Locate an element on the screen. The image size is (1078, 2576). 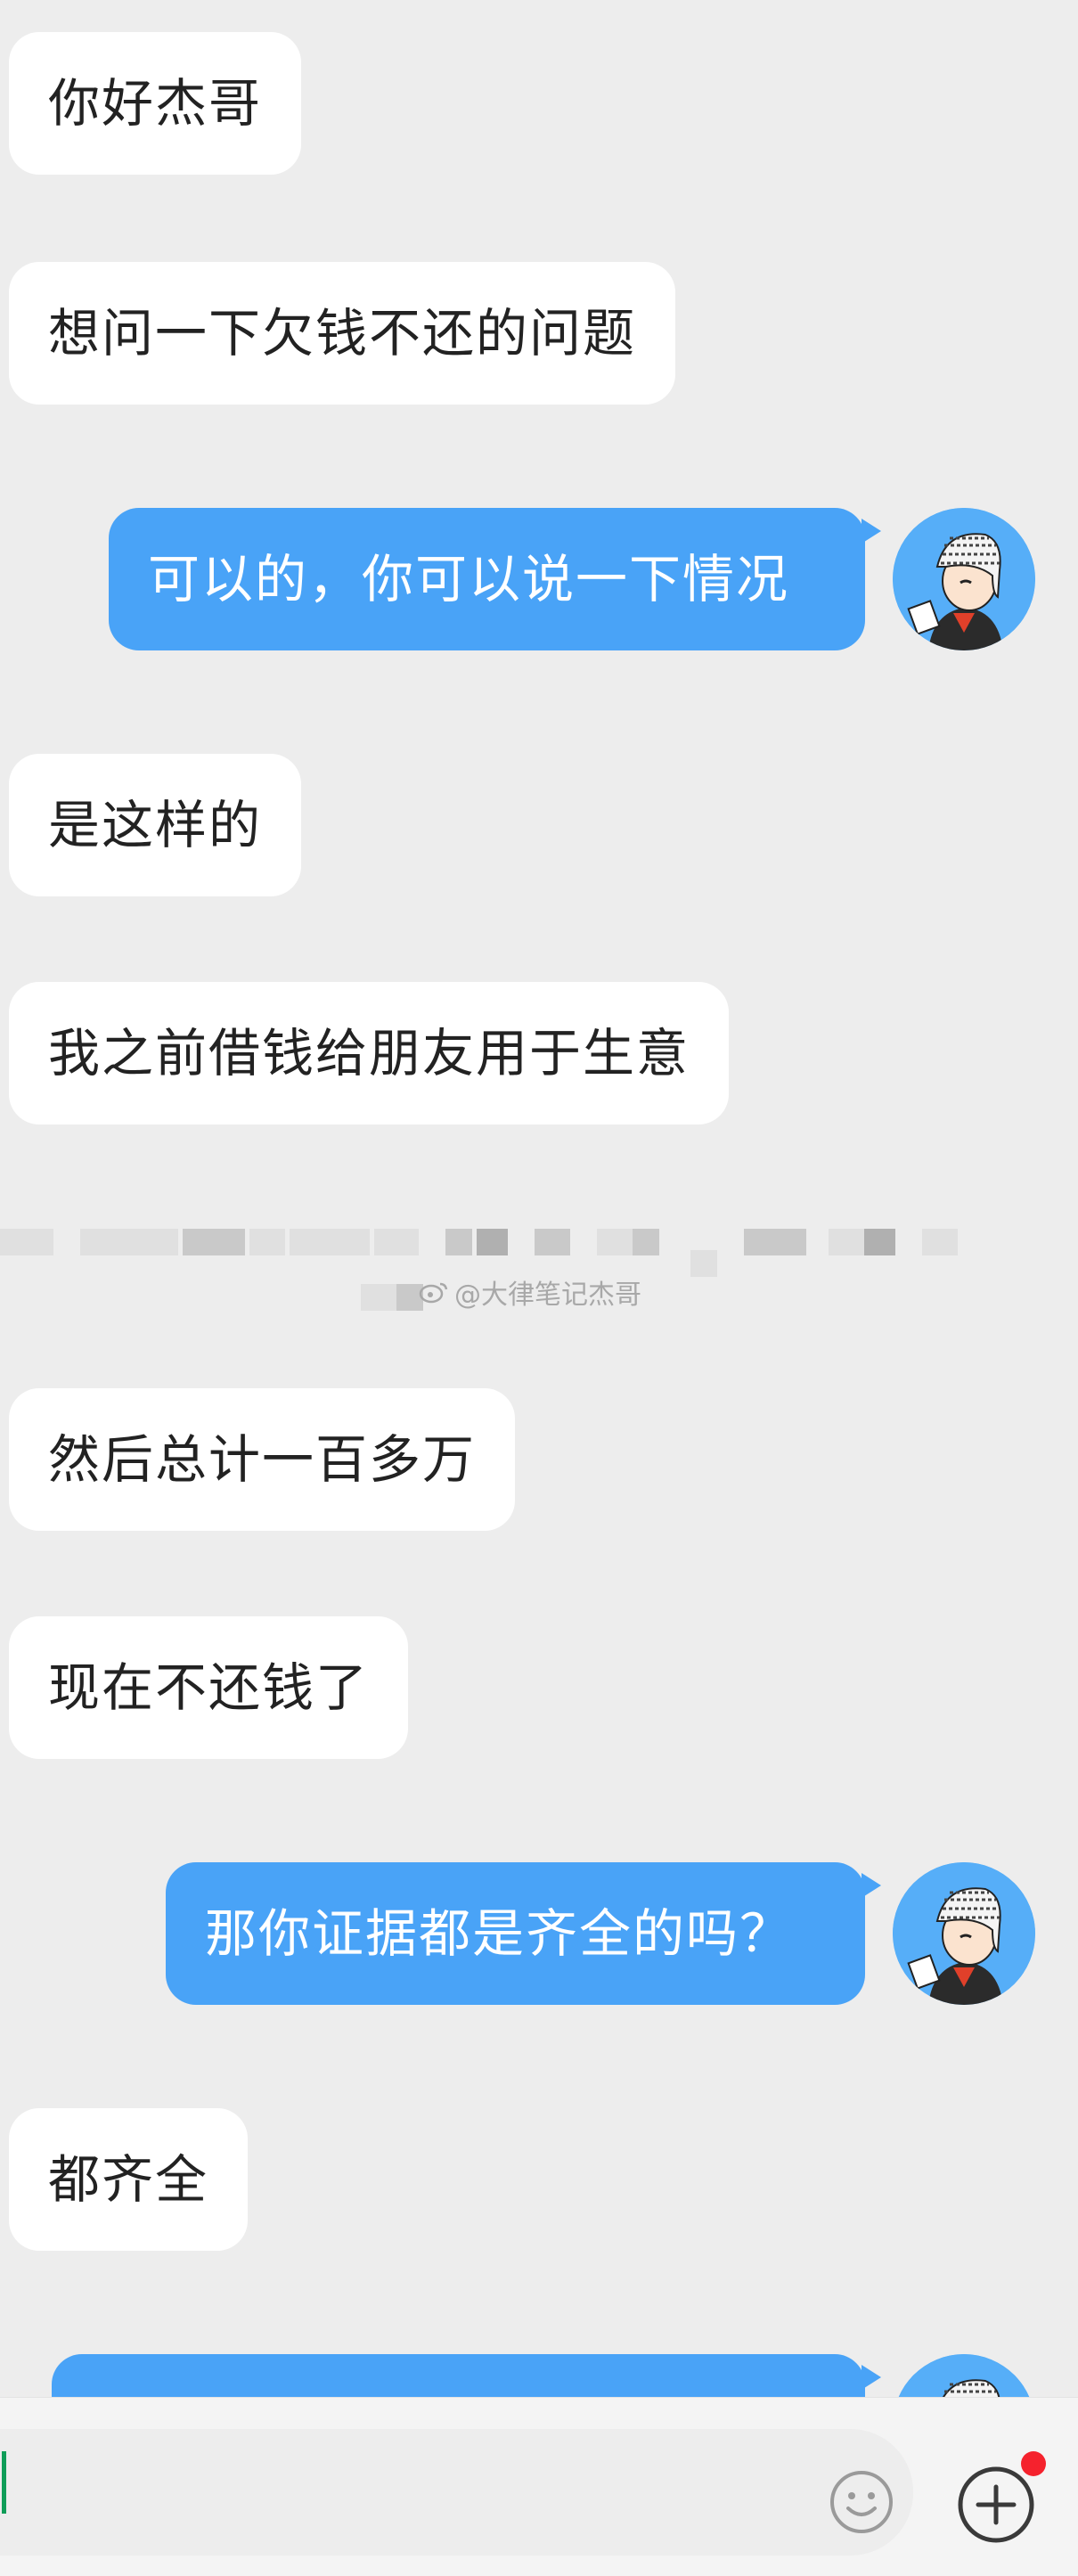
smile-icon is located at coordinates (861, 2502).